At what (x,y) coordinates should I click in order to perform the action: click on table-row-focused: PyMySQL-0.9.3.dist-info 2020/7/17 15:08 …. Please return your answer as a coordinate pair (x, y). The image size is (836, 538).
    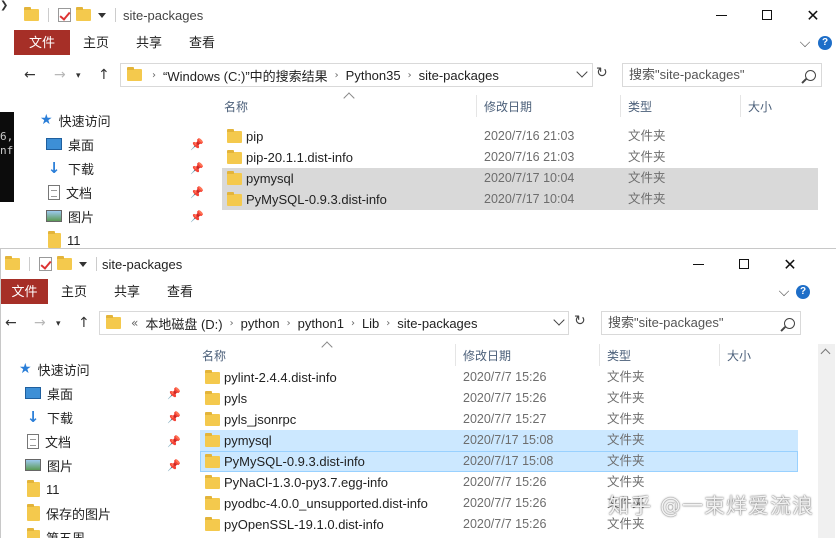
    Looking at the image, I should click on (499, 461).